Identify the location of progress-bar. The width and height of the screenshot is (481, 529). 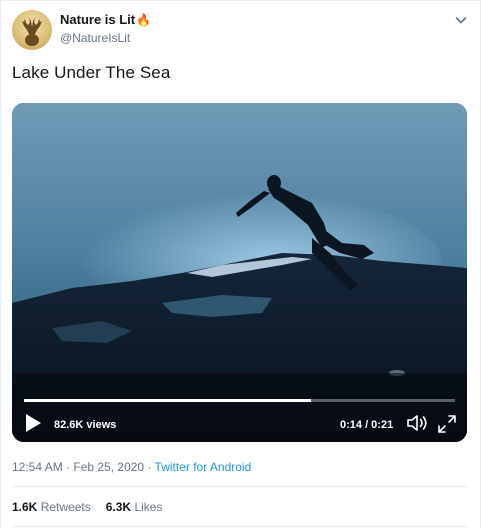
(239, 400).